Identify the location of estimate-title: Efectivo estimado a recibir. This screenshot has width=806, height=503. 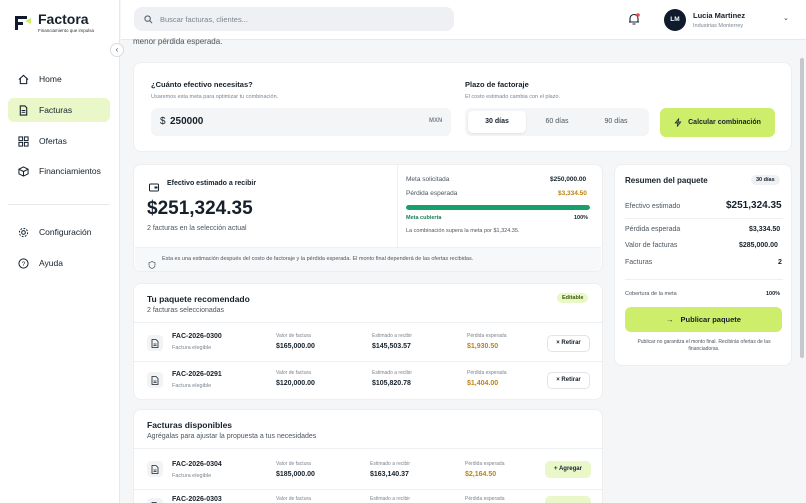
(212, 183).